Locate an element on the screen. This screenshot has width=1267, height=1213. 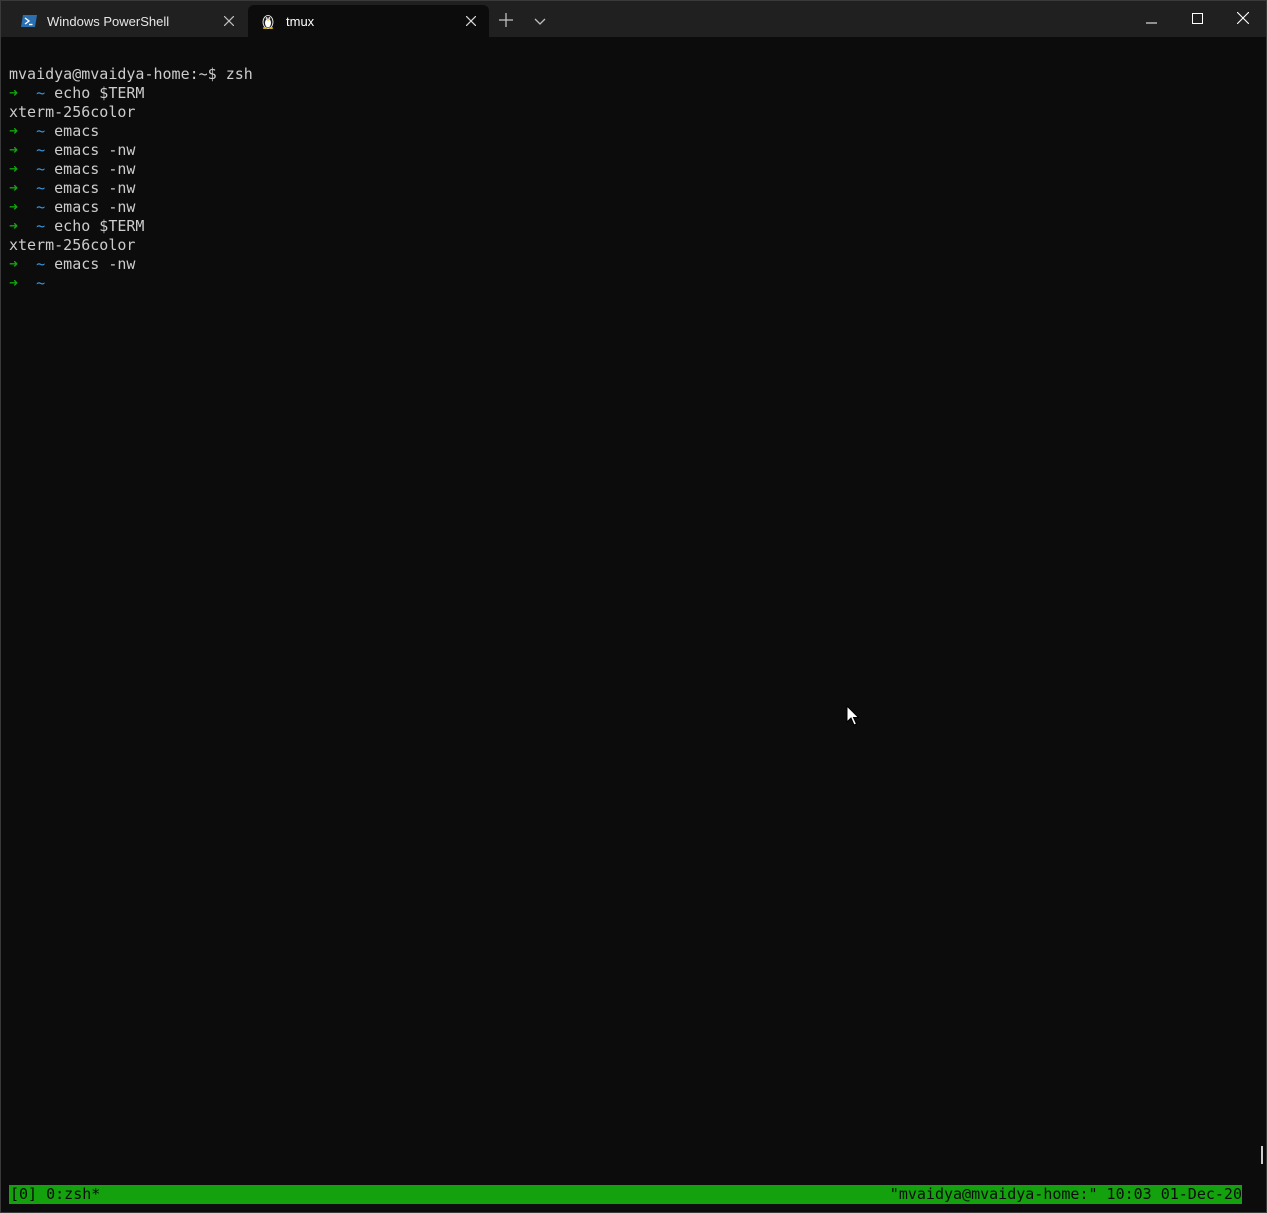
new-tab-button is located at coordinates (506, 21).